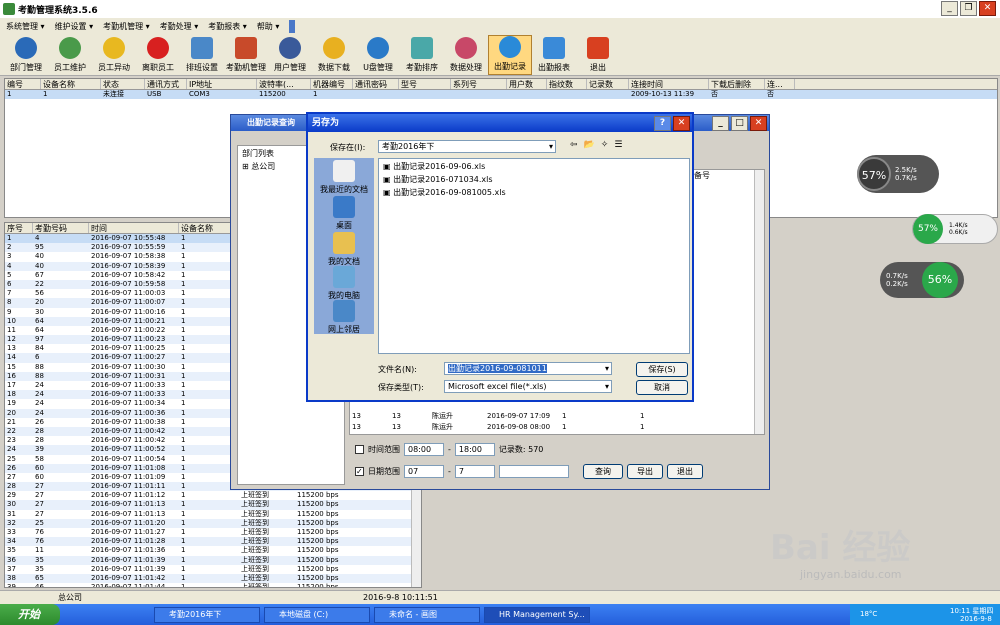 The width and height of the screenshot is (1000, 625). Describe the element at coordinates (669, 84) in the screenshot. I see `device-col-header: 连接时间` at that location.